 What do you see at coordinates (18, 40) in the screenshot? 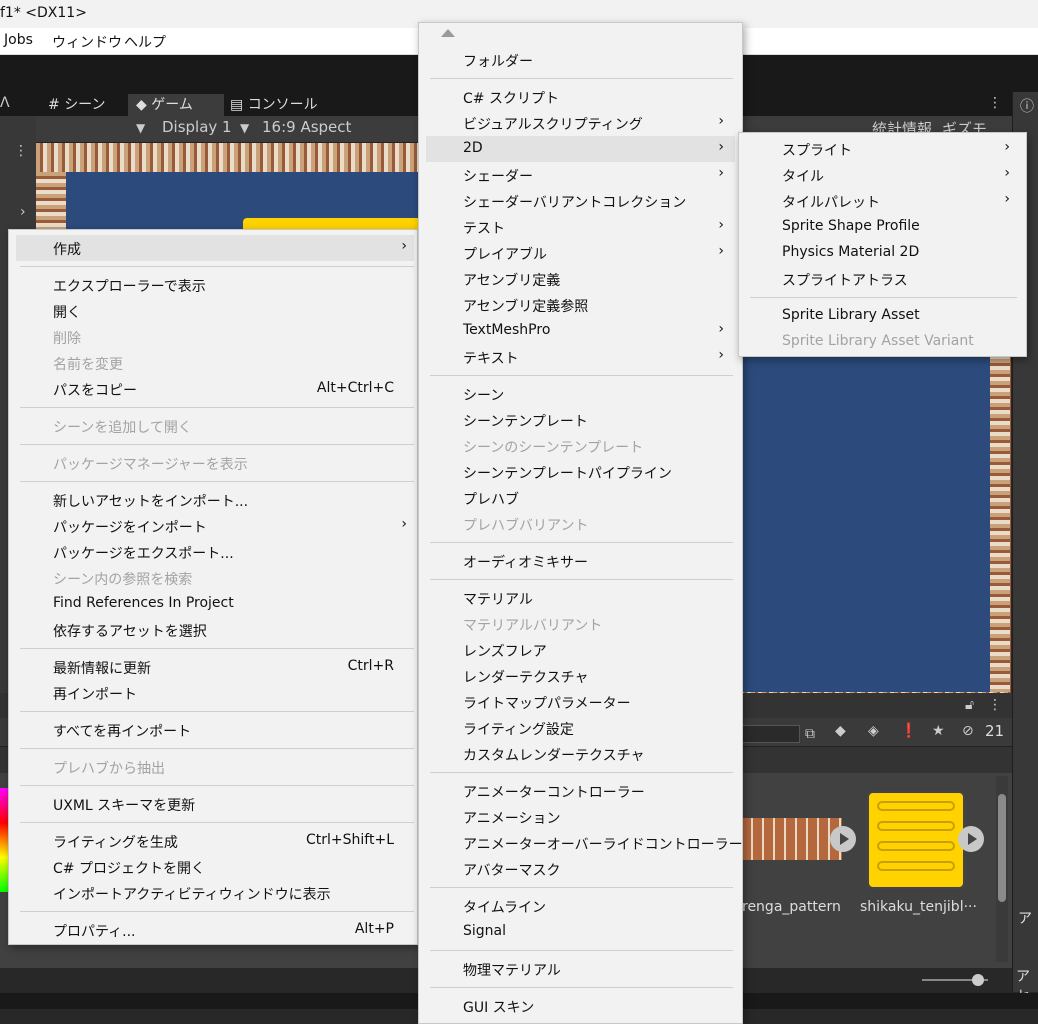
I see `menu-jobs: Jobs` at bounding box center [18, 40].